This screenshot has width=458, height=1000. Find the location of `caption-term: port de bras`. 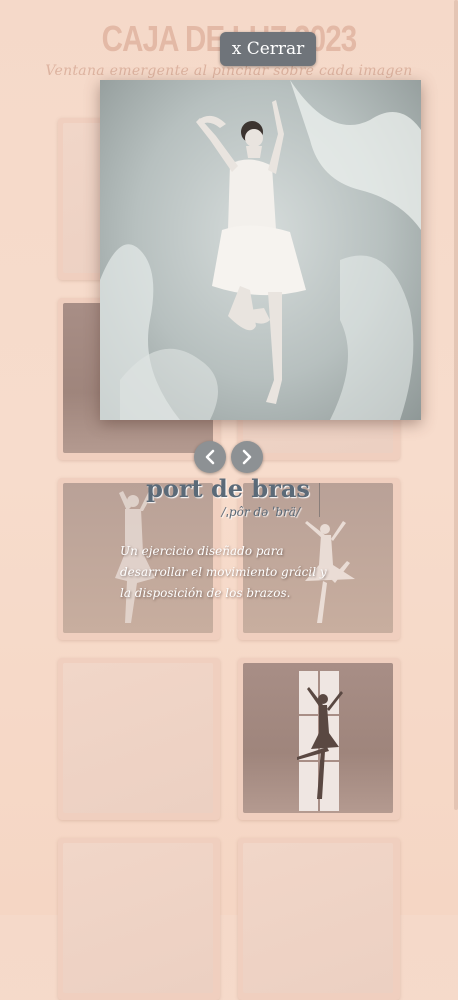

caption-term: port de bras is located at coordinates (228, 488).